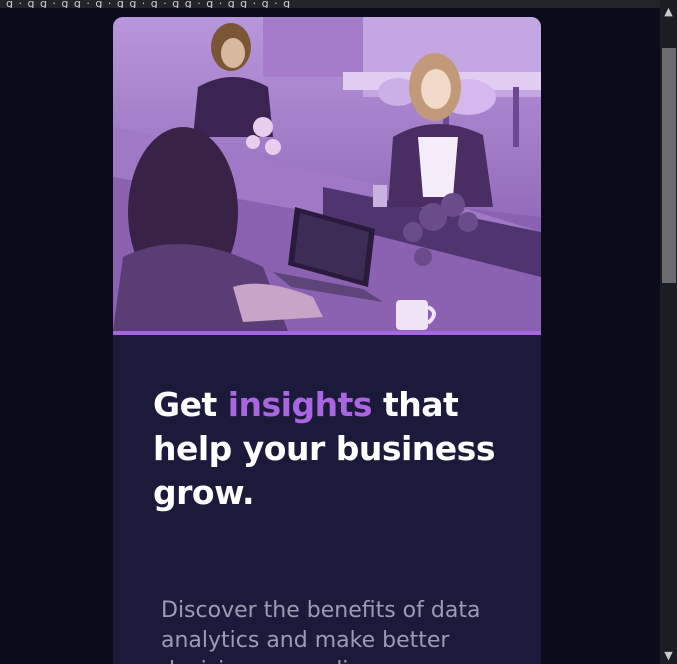  I want to click on scroll-thumb, so click(669, 165).